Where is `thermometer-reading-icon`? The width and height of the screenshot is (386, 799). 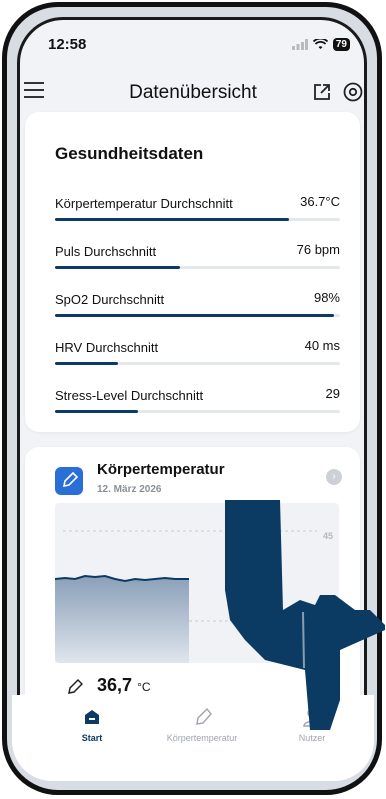
thermometer-reading-icon is located at coordinates (75, 686).